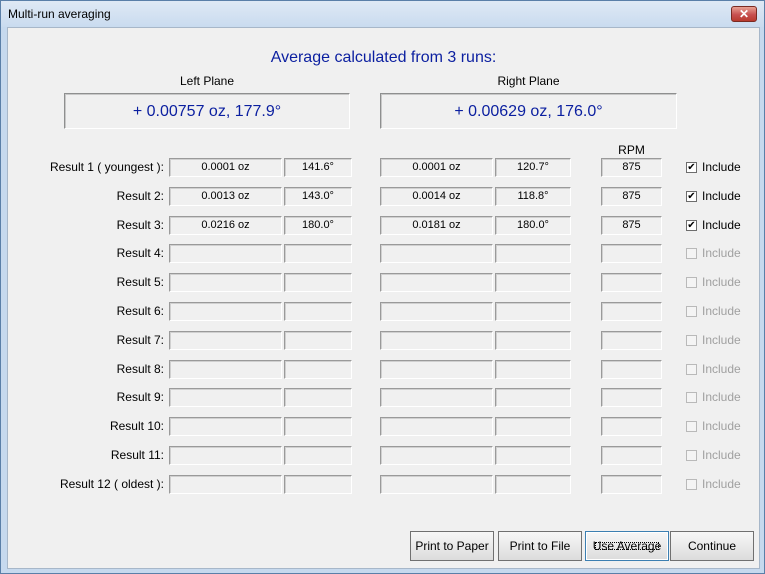 This screenshot has width=765, height=574. I want to click on right-angle-cell: 118.8°, so click(533, 196).